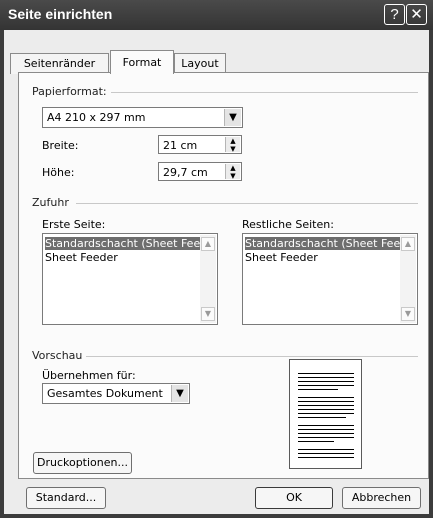 The image size is (433, 518). I want to click on cancel-button: Abbrechen, so click(381, 498).